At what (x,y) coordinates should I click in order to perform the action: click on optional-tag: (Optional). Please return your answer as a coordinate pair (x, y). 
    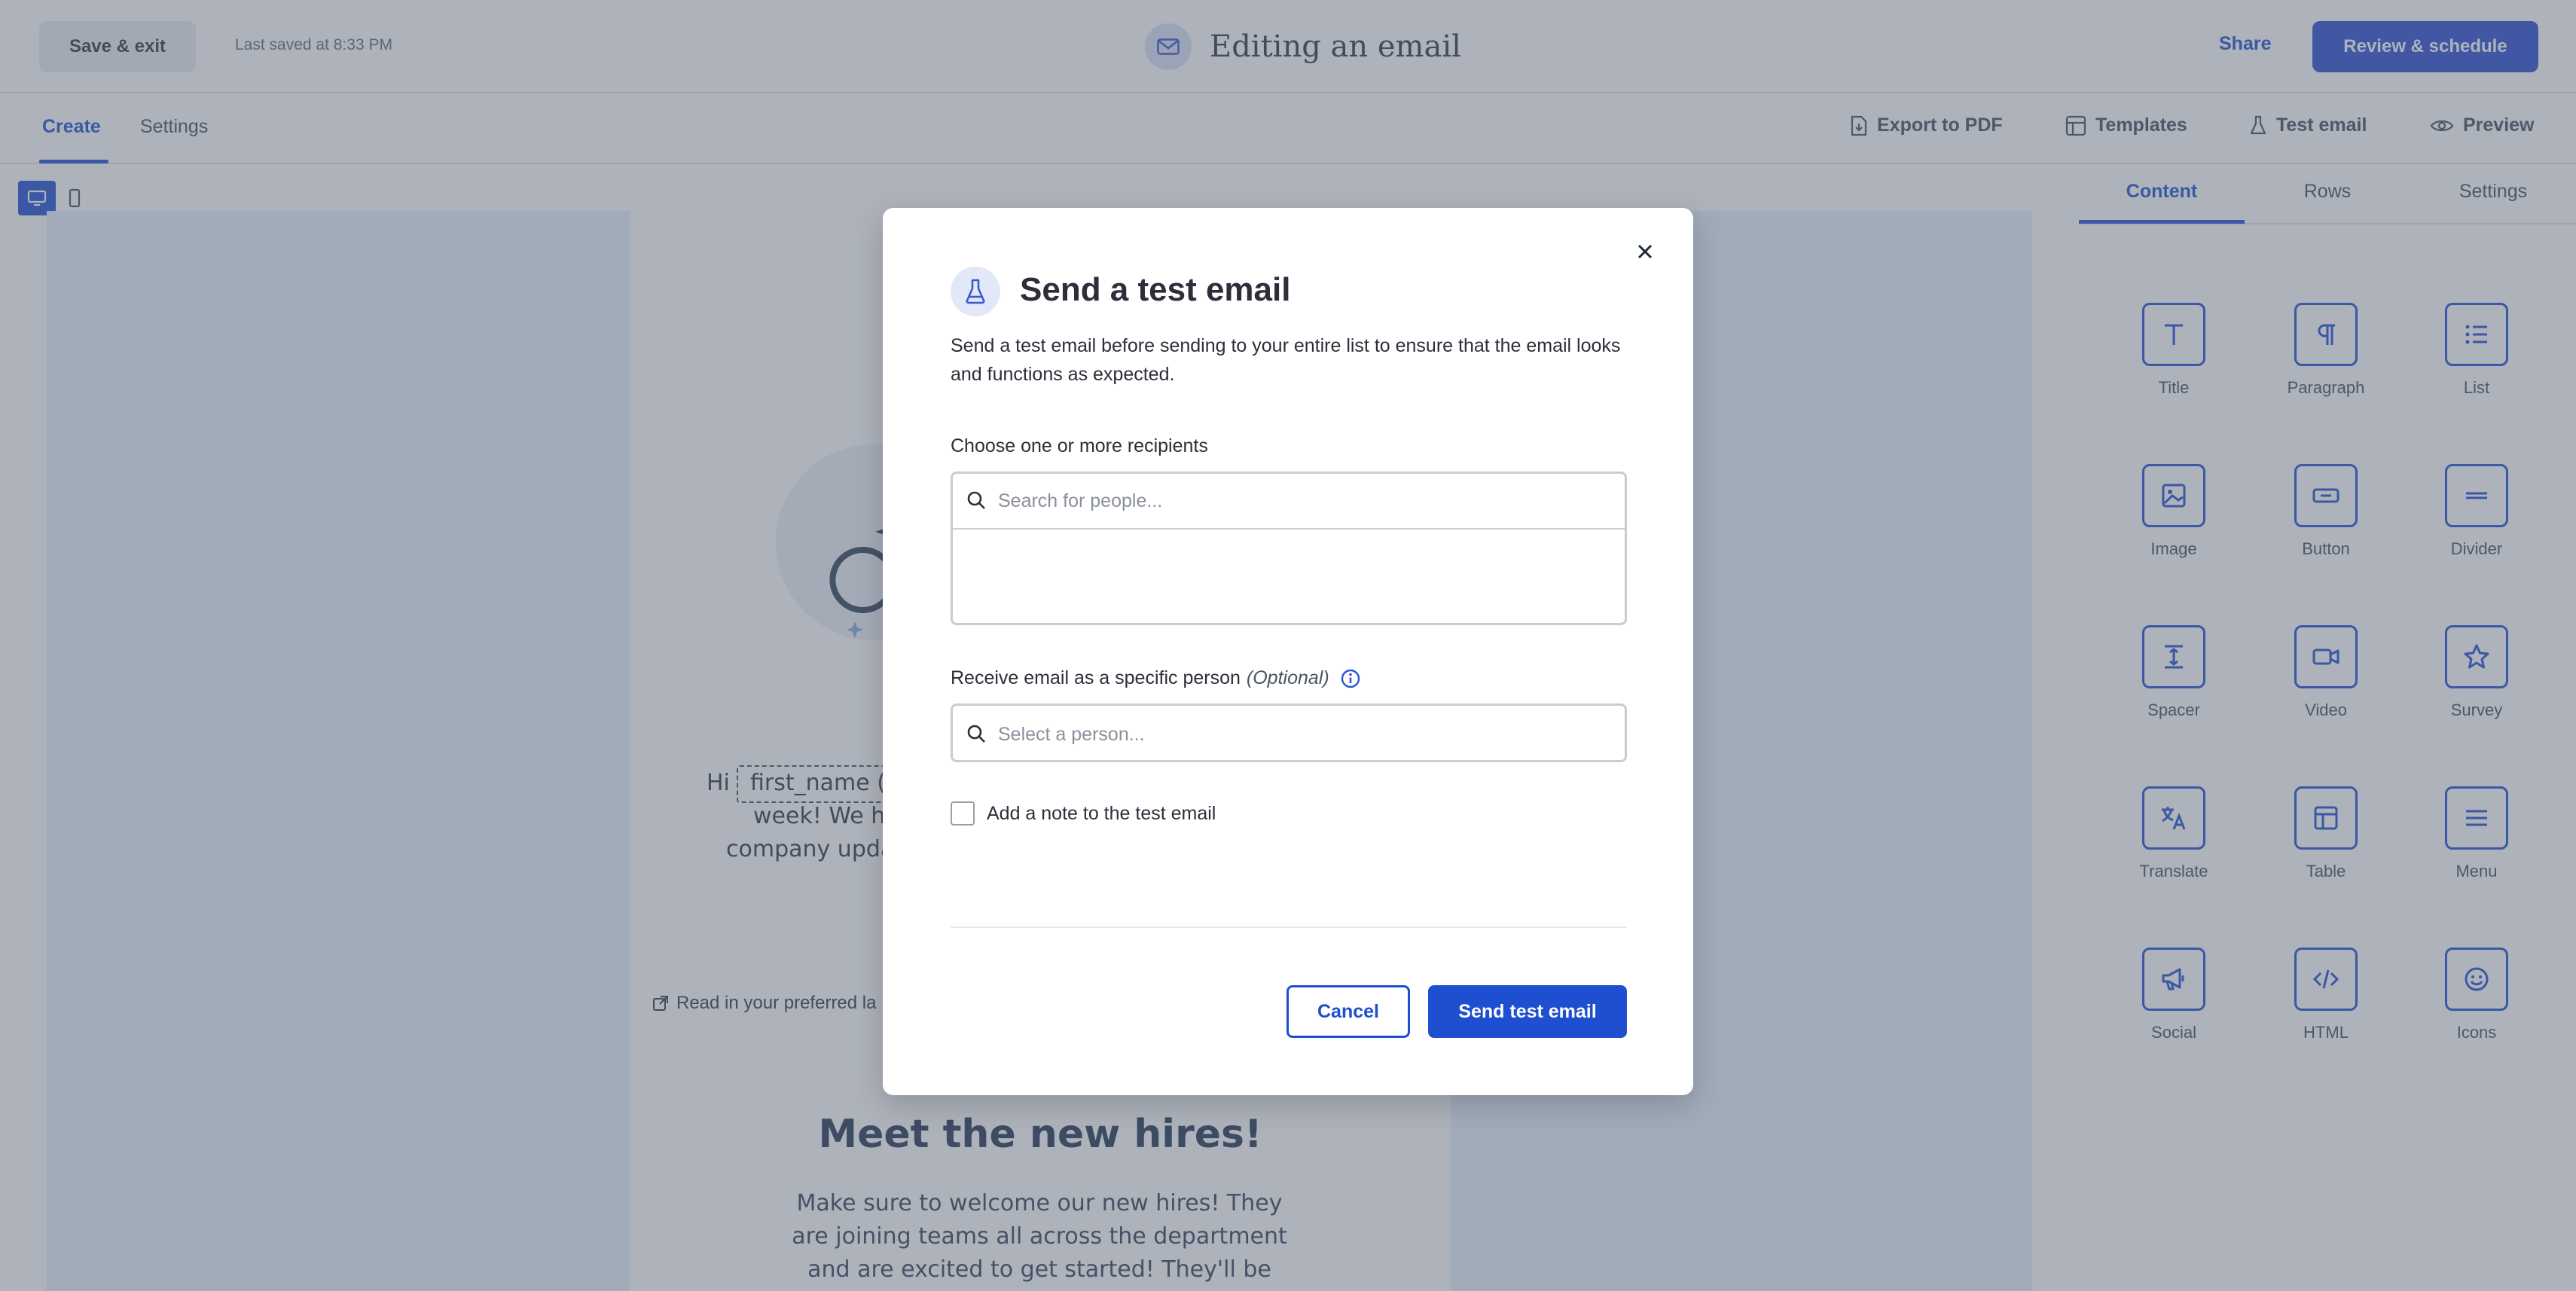
    Looking at the image, I should click on (1288, 677).